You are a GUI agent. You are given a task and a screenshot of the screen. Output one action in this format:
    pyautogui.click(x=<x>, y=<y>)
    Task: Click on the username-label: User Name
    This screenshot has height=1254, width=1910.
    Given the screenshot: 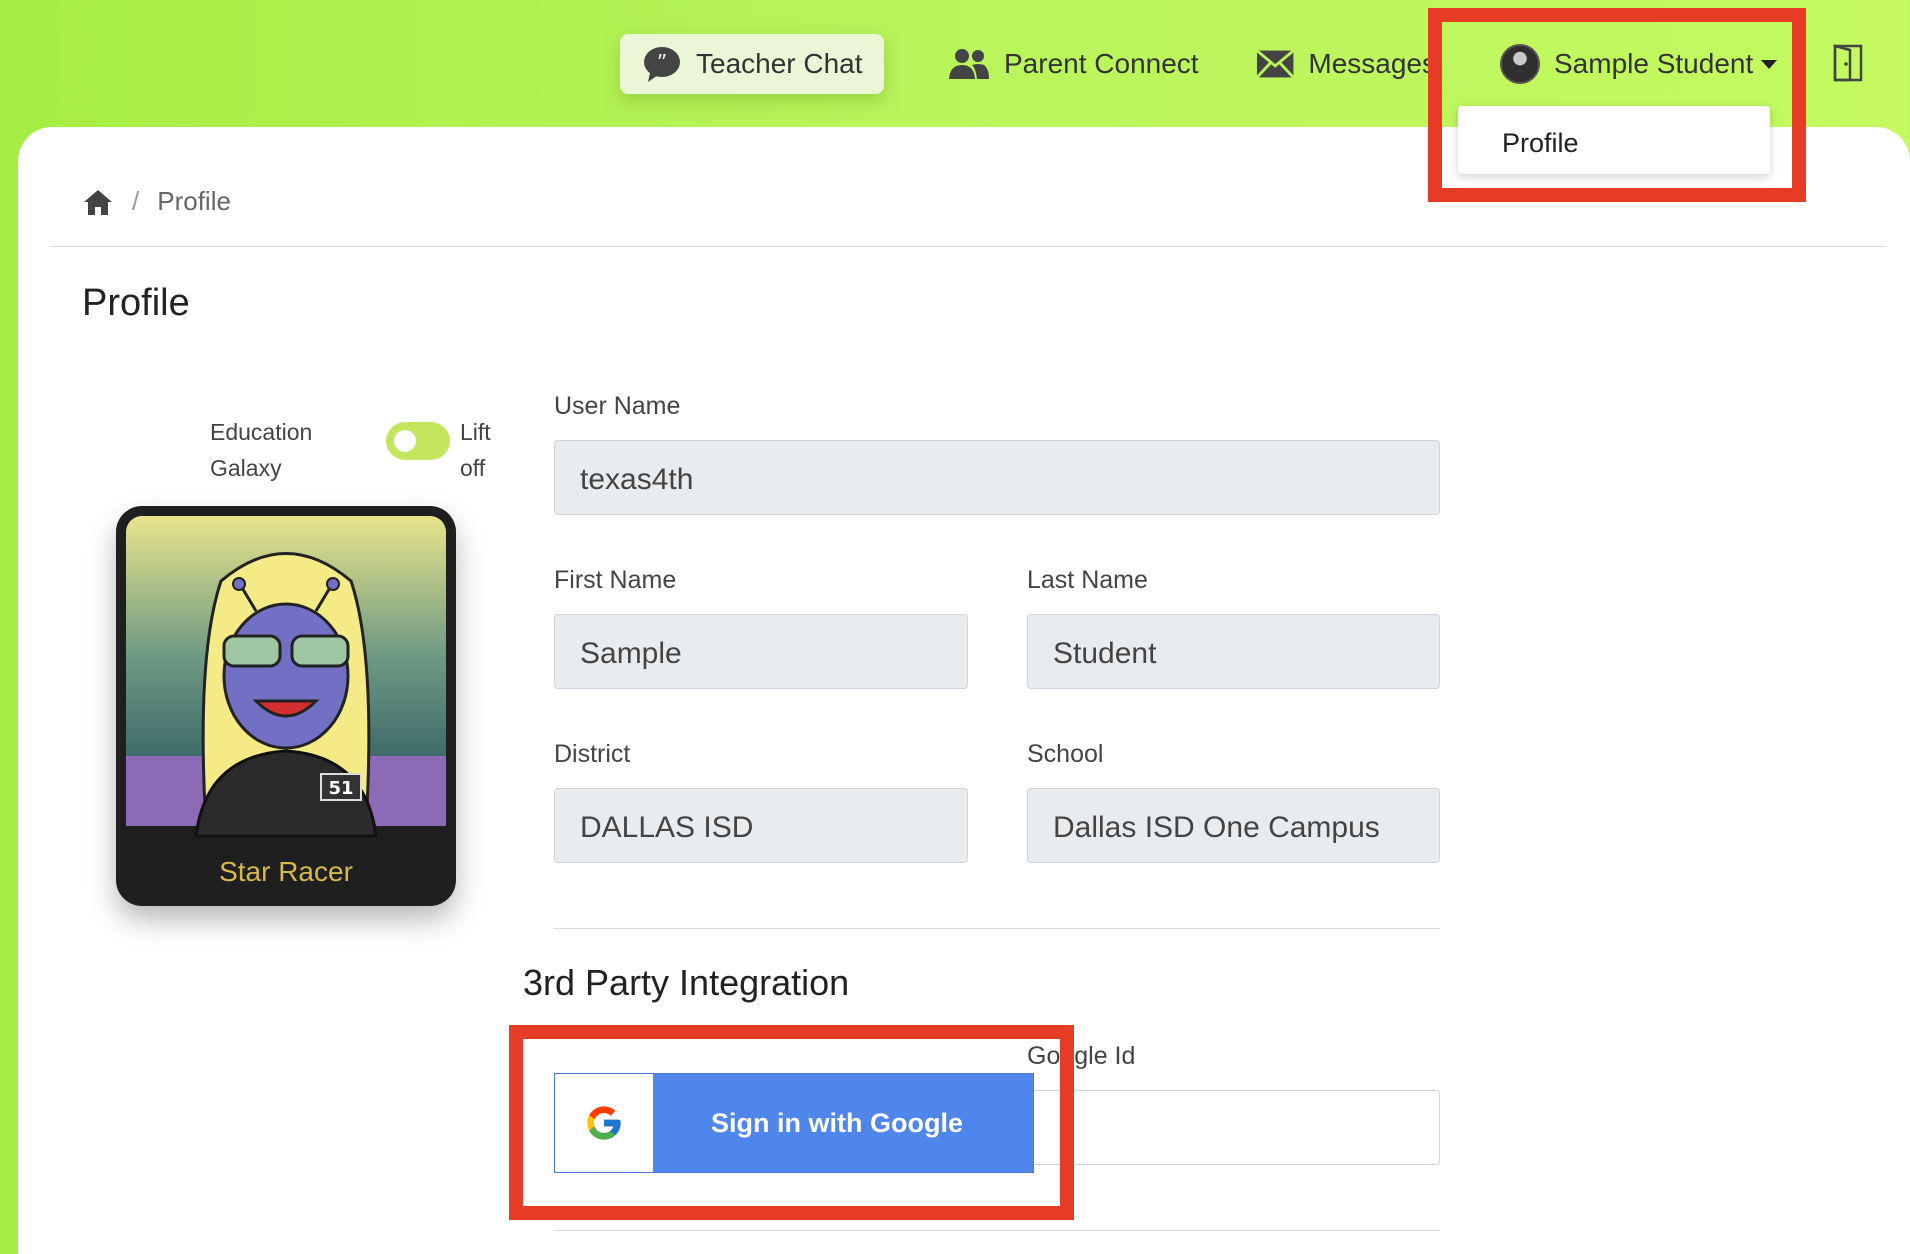 What is the action you would take?
    pyautogui.click(x=617, y=406)
    